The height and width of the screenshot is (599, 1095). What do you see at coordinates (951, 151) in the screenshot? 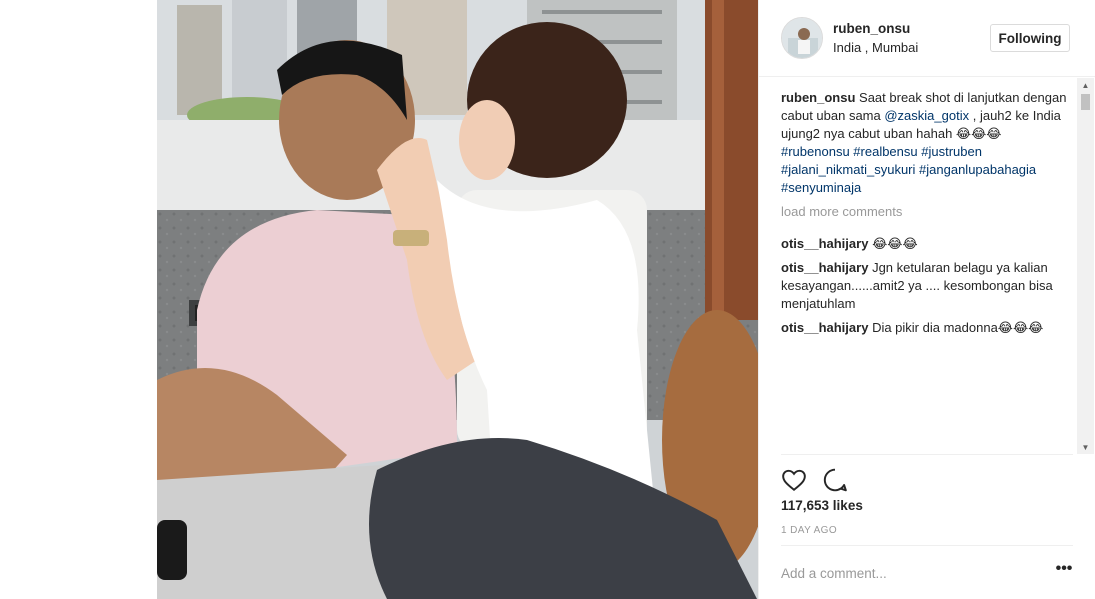
I see `hashtag-link: #justruben` at bounding box center [951, 151].